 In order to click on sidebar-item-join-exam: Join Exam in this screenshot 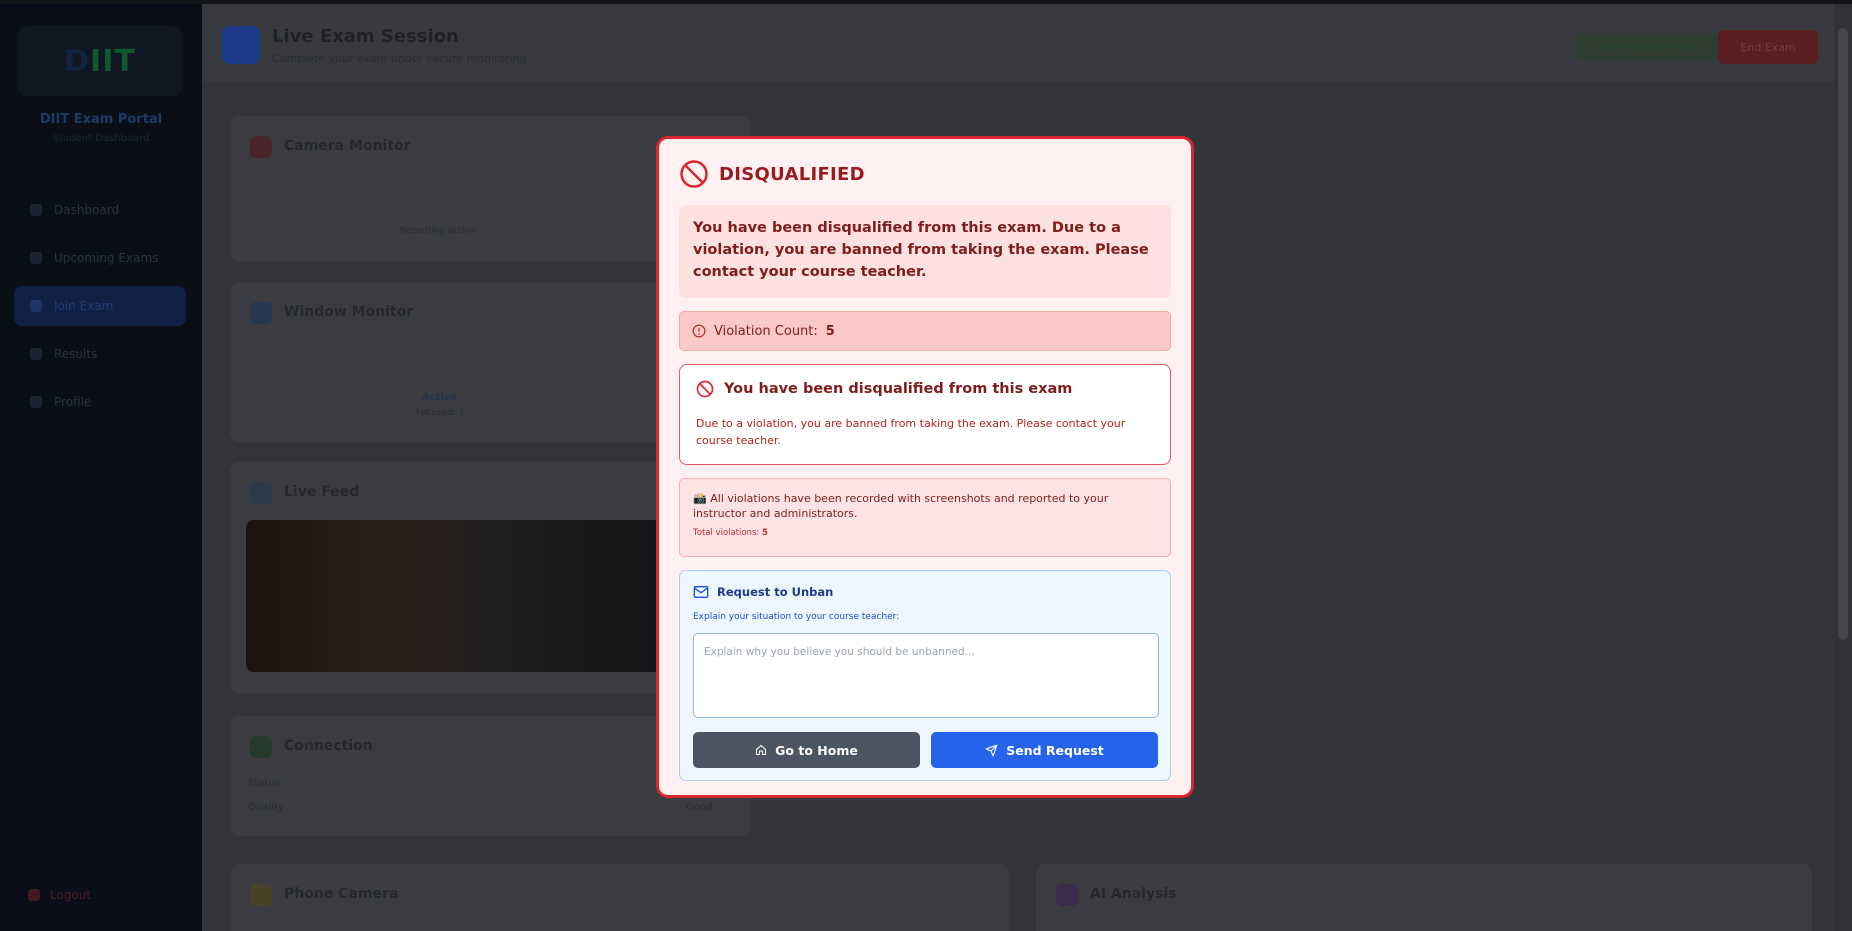, I will do `click(100, 306)`.